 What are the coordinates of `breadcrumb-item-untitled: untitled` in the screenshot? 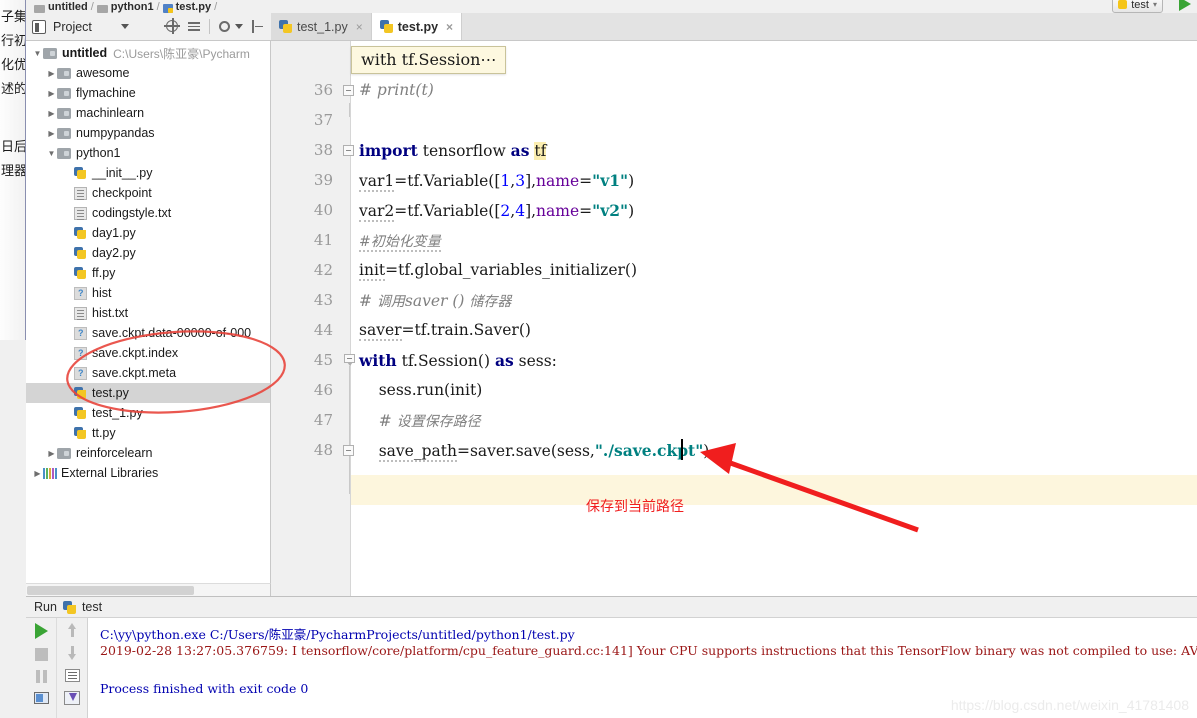 It's located at (61, 7).